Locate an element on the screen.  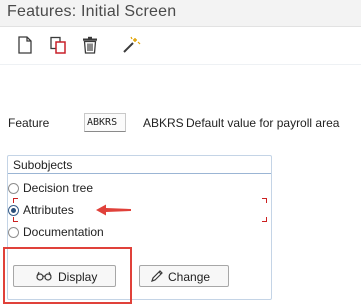
feature-key: ABKRS is located at coordinates (163, 123).